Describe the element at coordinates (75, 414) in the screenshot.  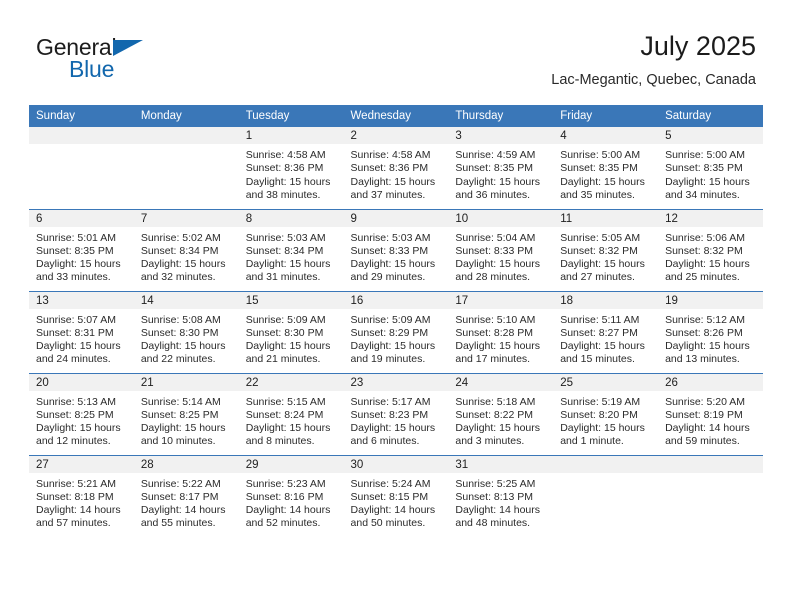
I see `sunset-text: Sunset: 8:25 PM` at that location.